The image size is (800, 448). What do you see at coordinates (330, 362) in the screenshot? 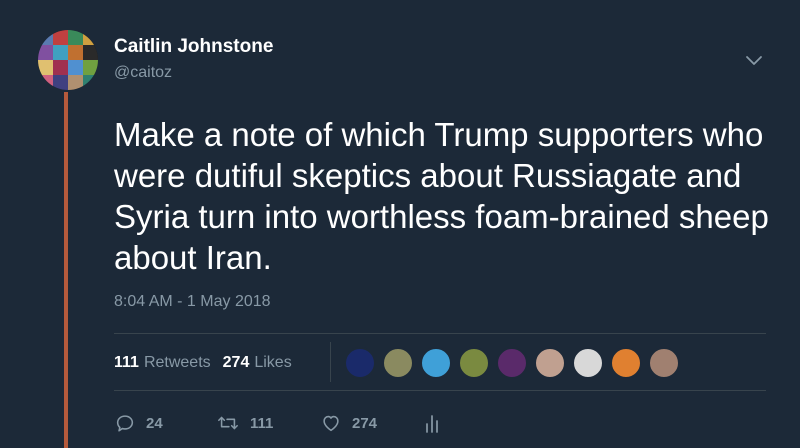
I see `stats-separator` at bounding box center [330, 362].